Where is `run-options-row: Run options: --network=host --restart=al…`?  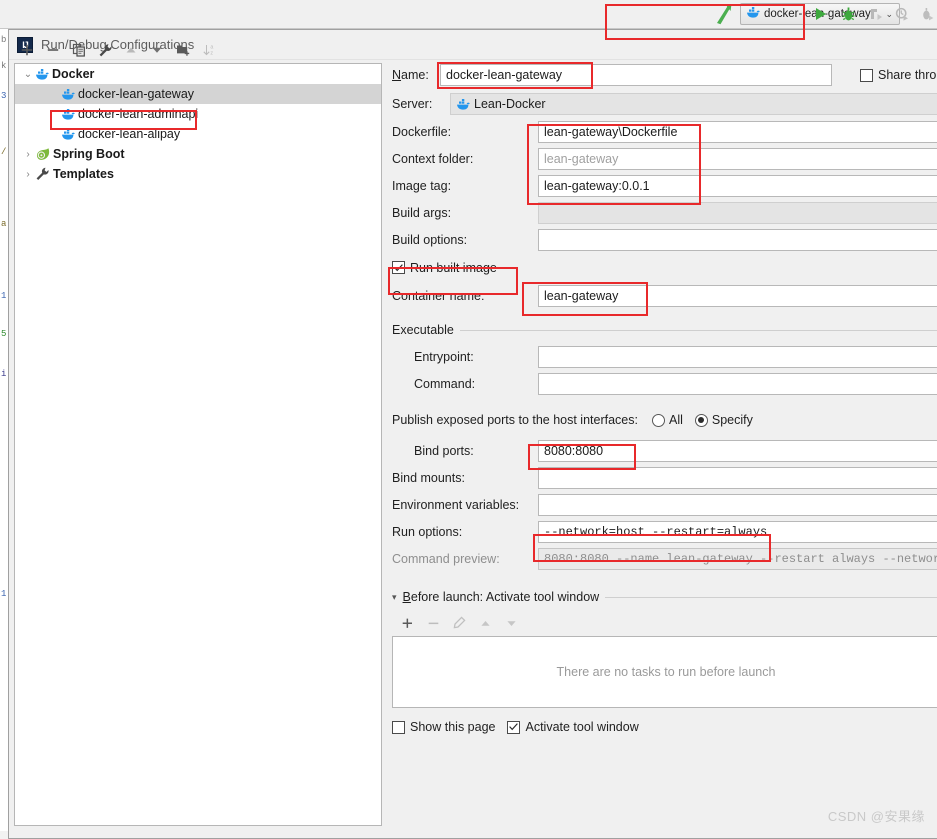 run-options-row: Run options: --network=host --restart=al… is located at coordinates (664, 531).